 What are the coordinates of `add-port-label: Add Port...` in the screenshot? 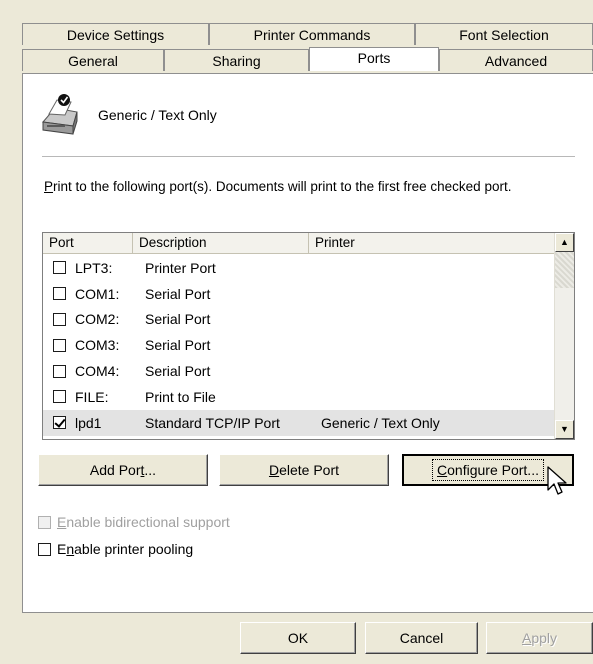 It's located at (123, 470).